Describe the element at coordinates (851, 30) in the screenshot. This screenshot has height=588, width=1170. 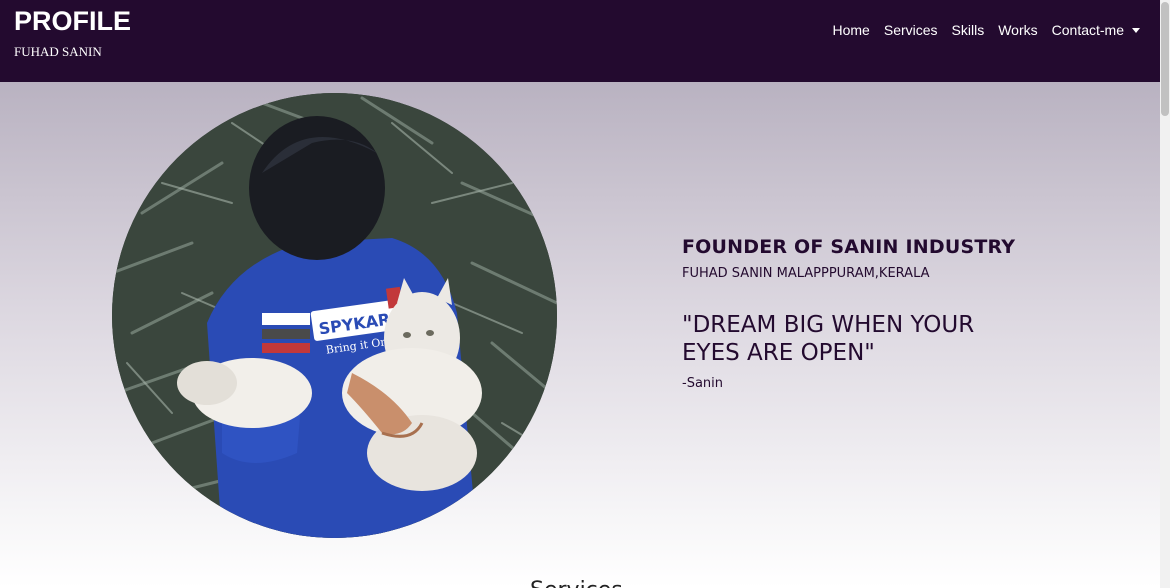
I see `nav-link-home: Home` at that location.